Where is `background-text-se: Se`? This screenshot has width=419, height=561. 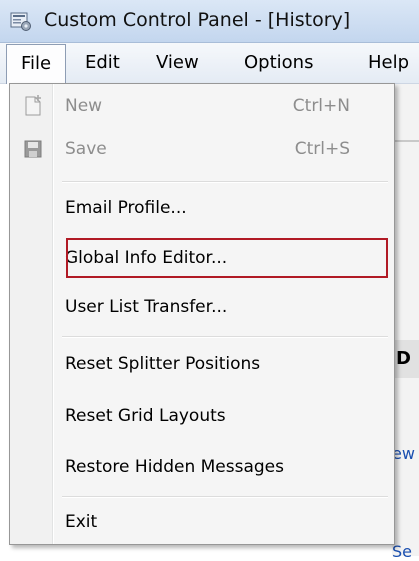 background-text-se: Se is located at coordinates (402, 551).